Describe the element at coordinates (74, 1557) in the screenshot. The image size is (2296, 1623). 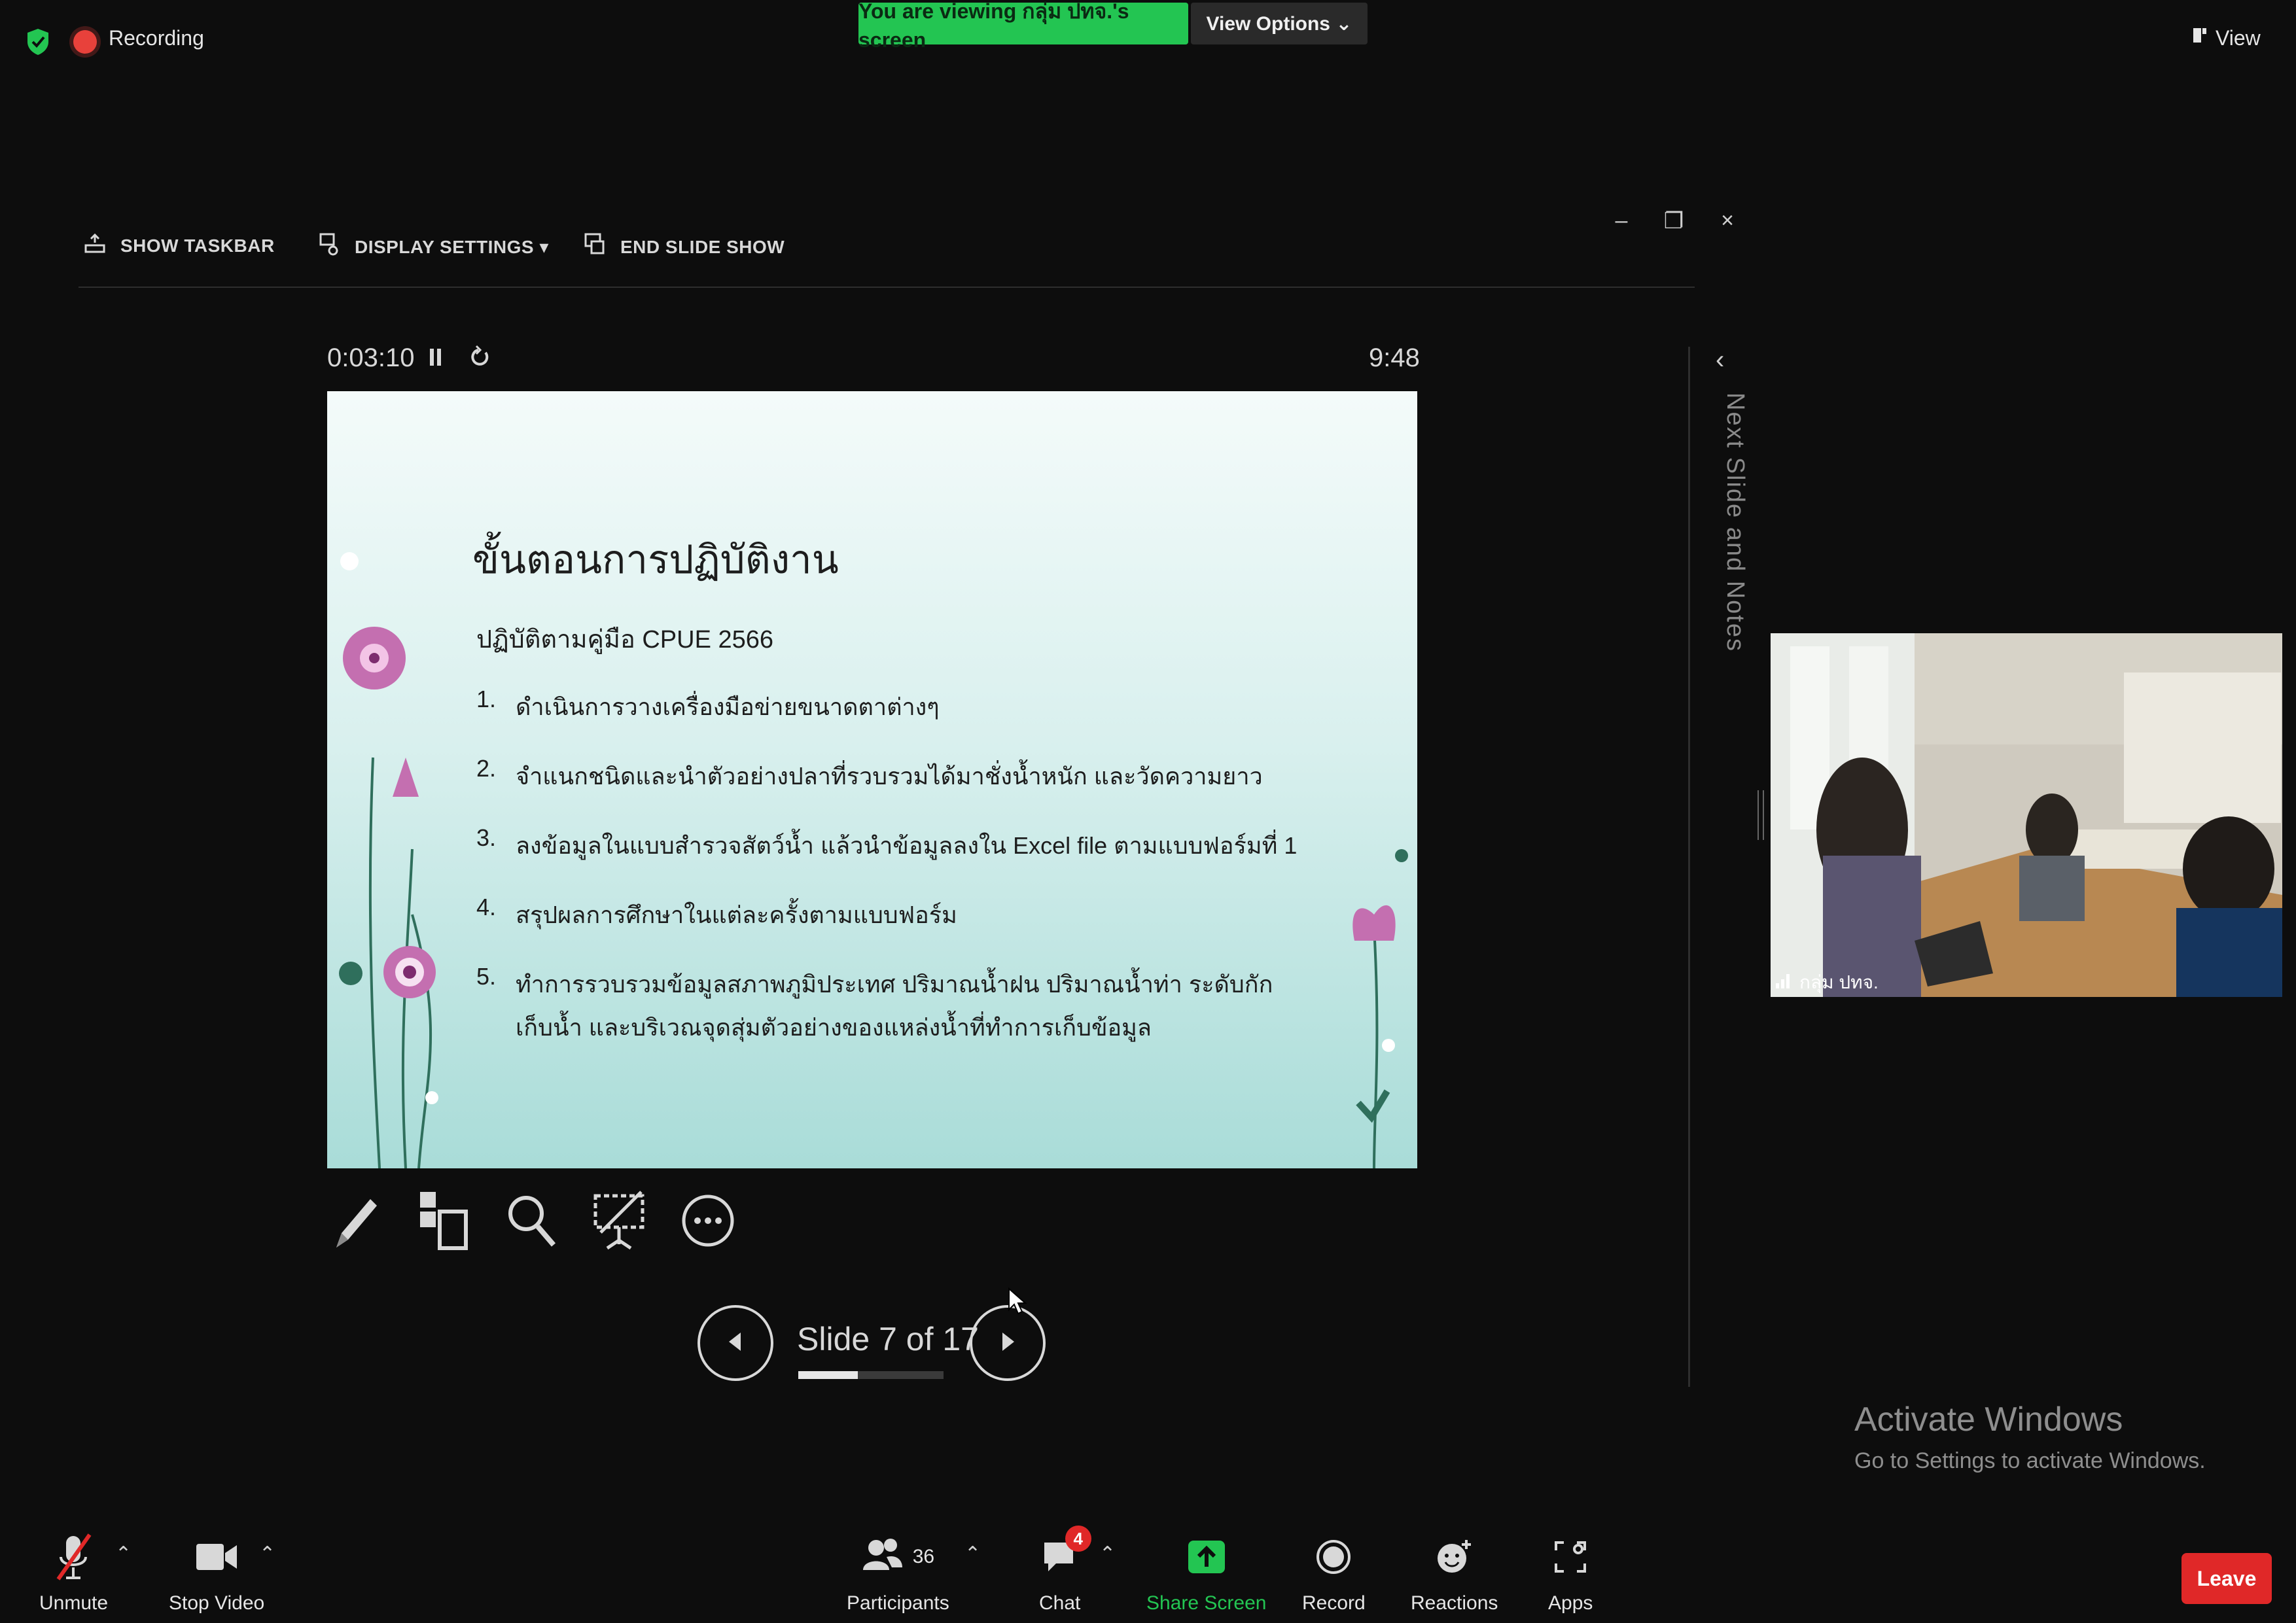
I see `muted-mic-icon` at that location.